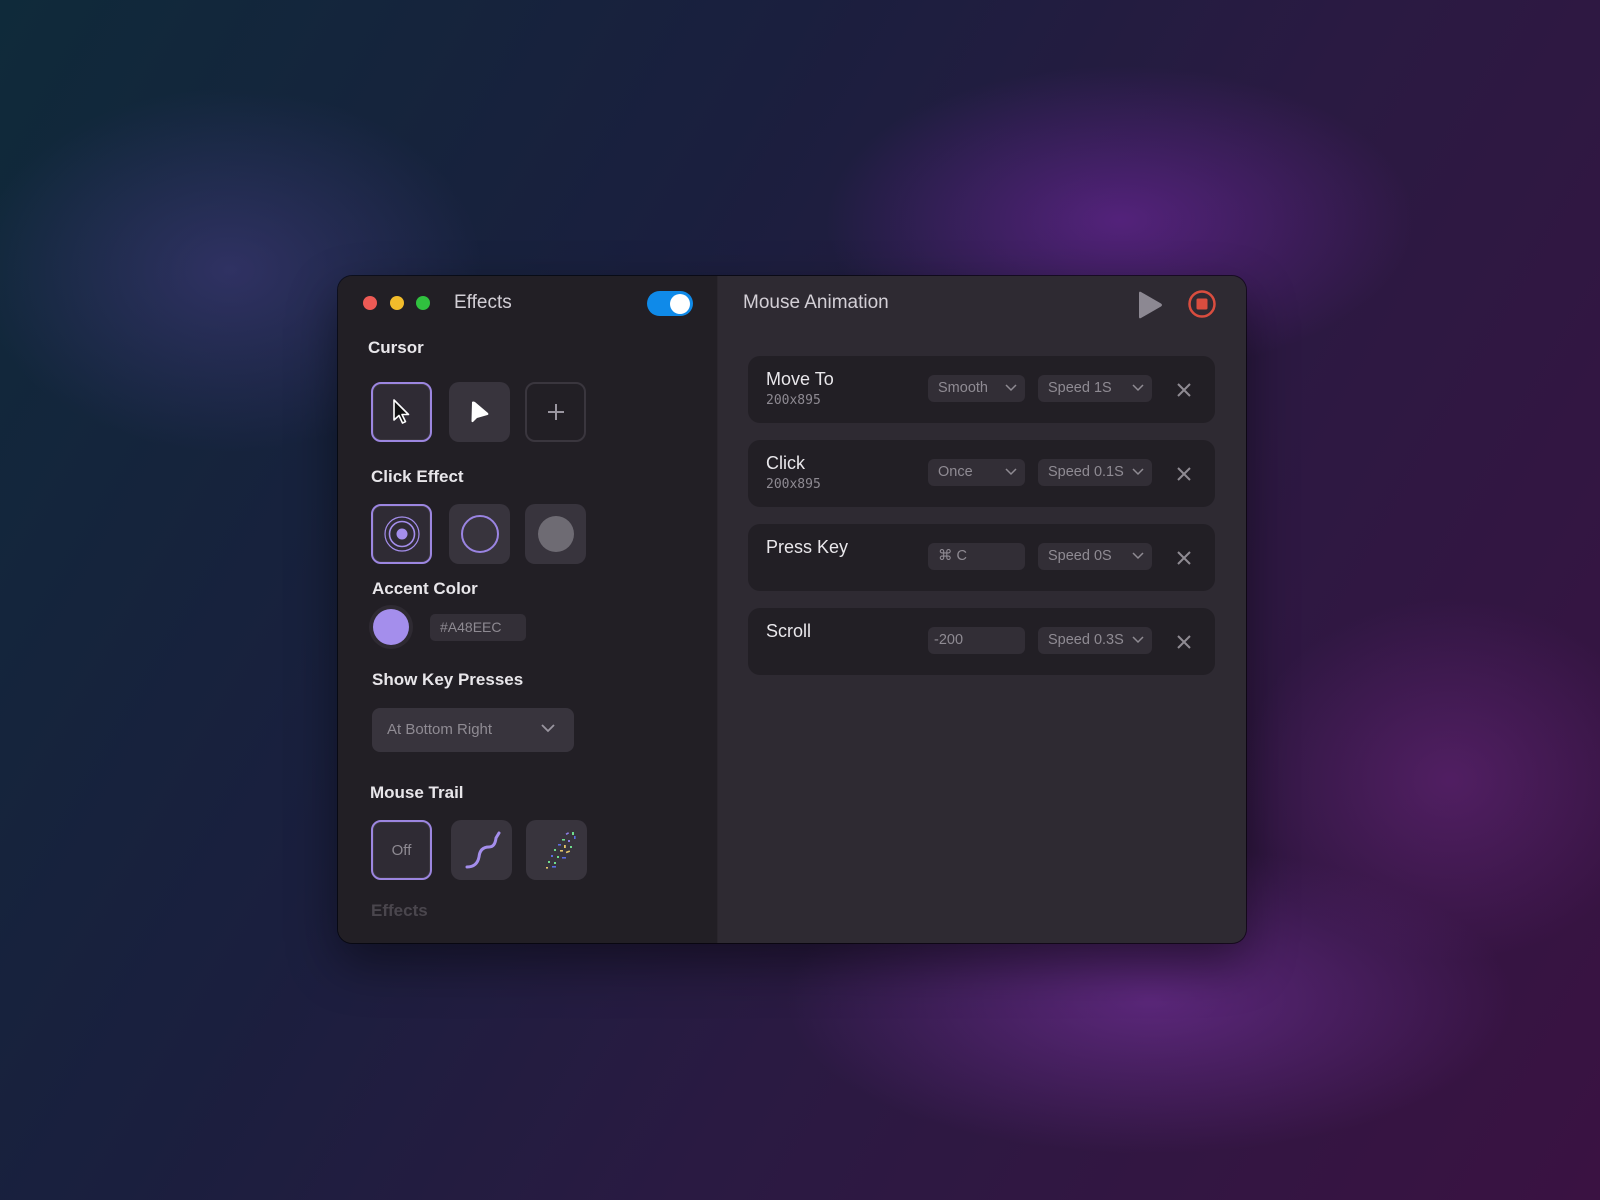  I want to click on filled-circle-icon, so click(555, 534).